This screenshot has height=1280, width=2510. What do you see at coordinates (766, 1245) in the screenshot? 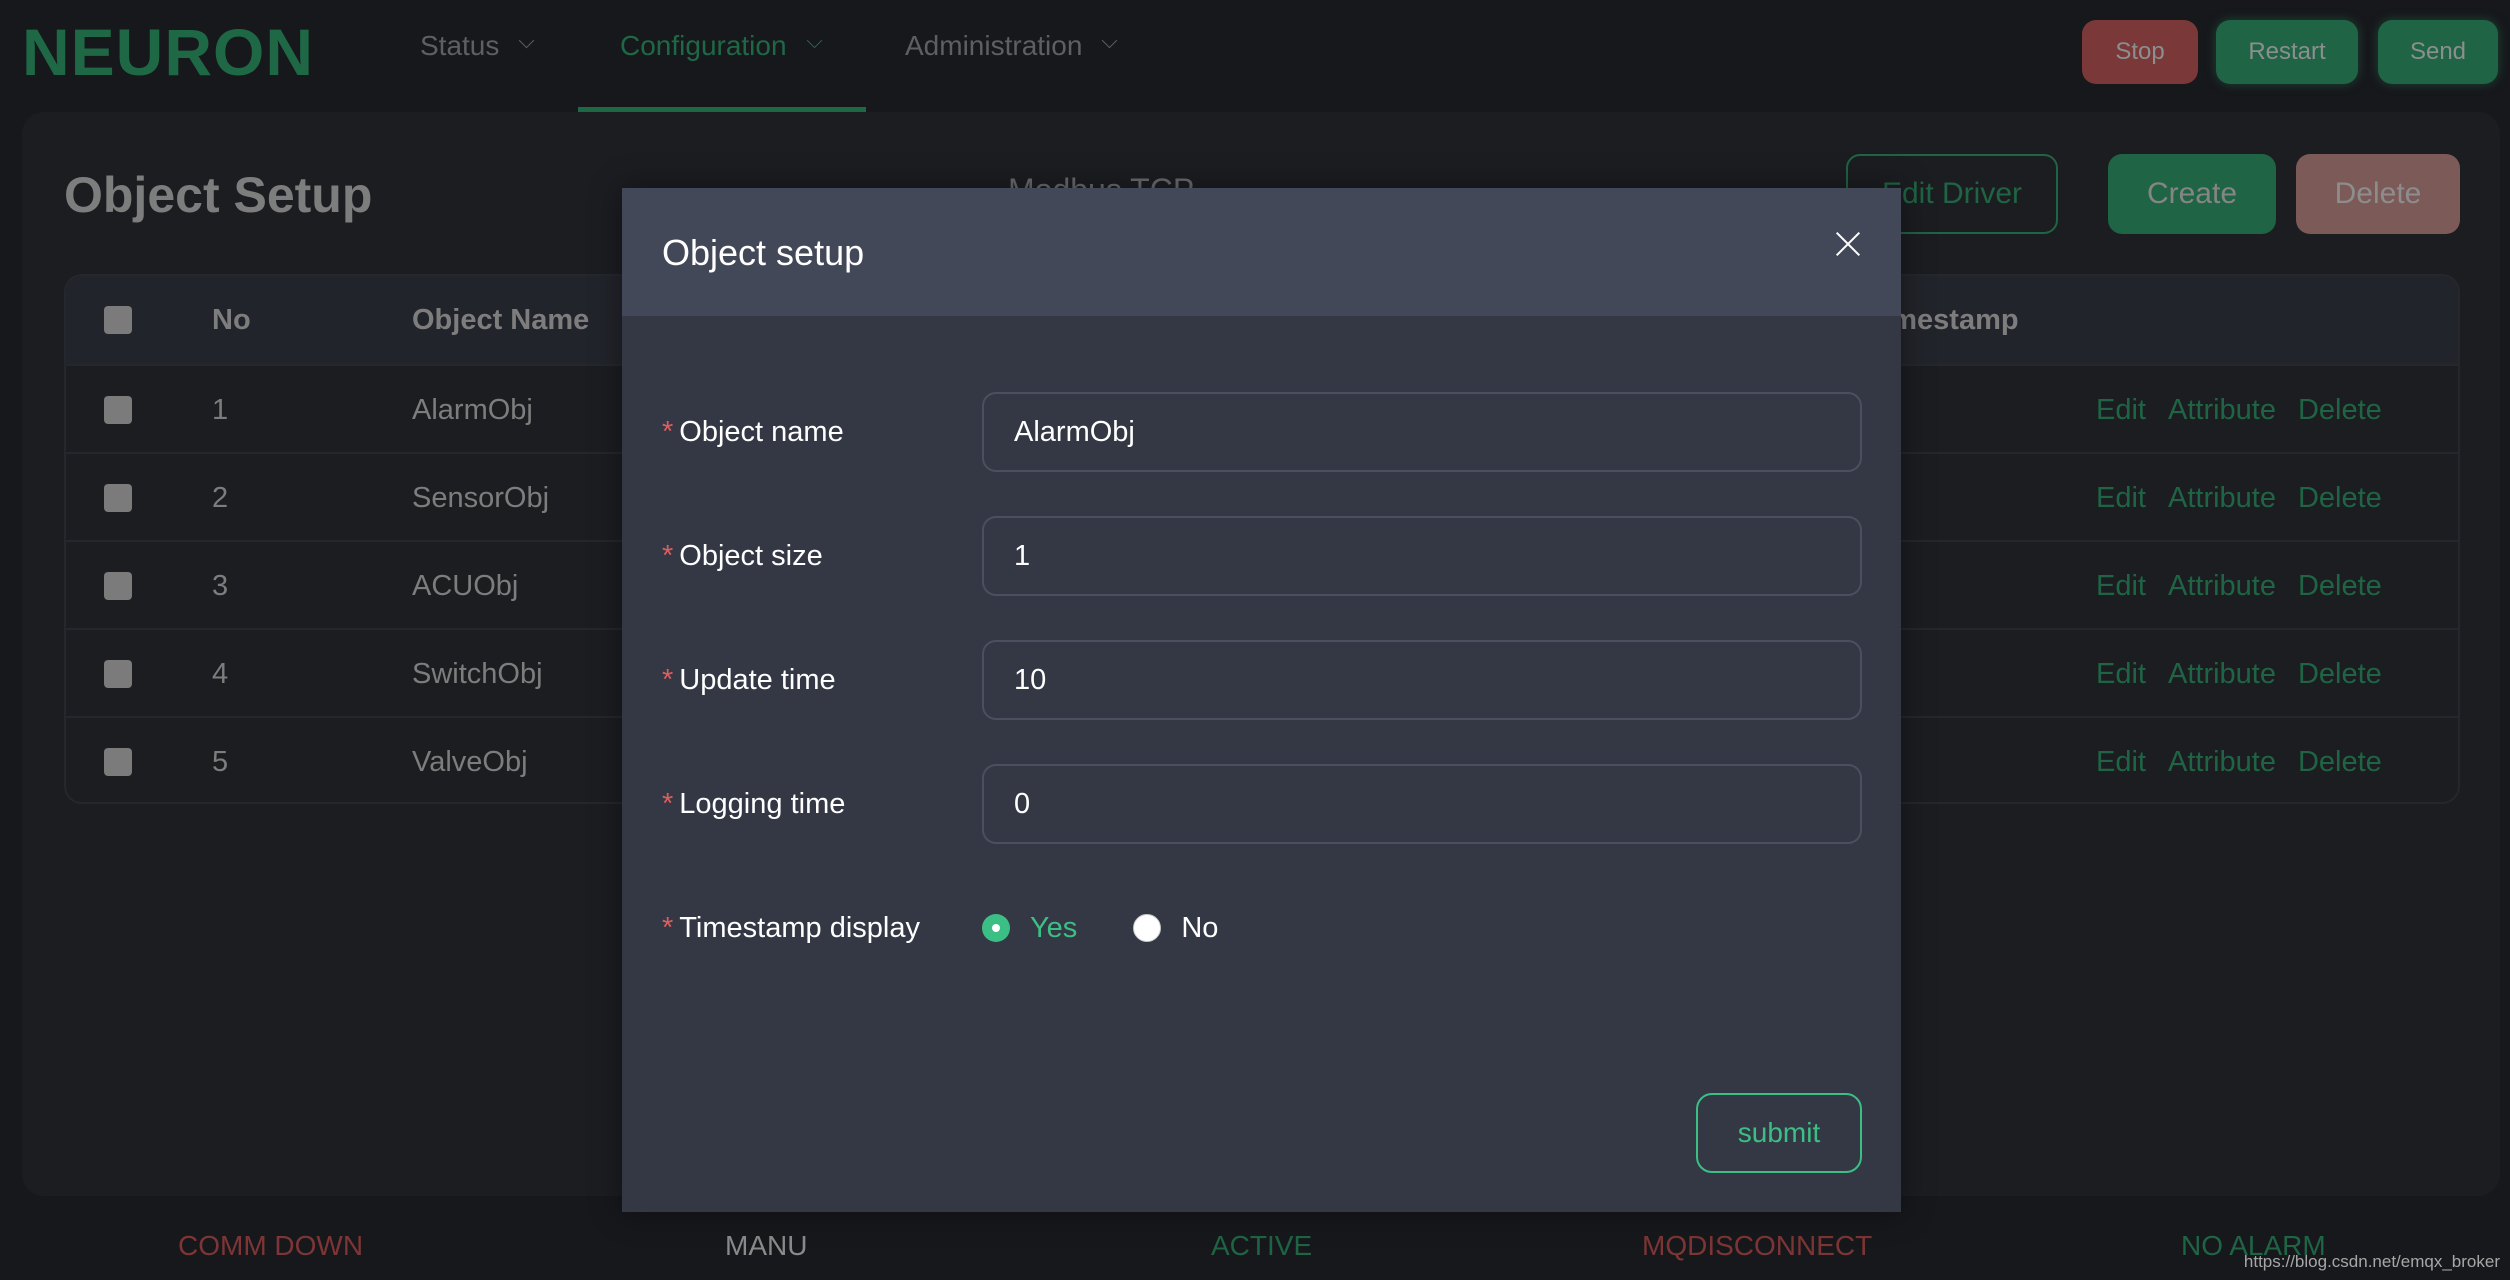
I see `status-mode: MANU` at bounding box center [766, 1245].